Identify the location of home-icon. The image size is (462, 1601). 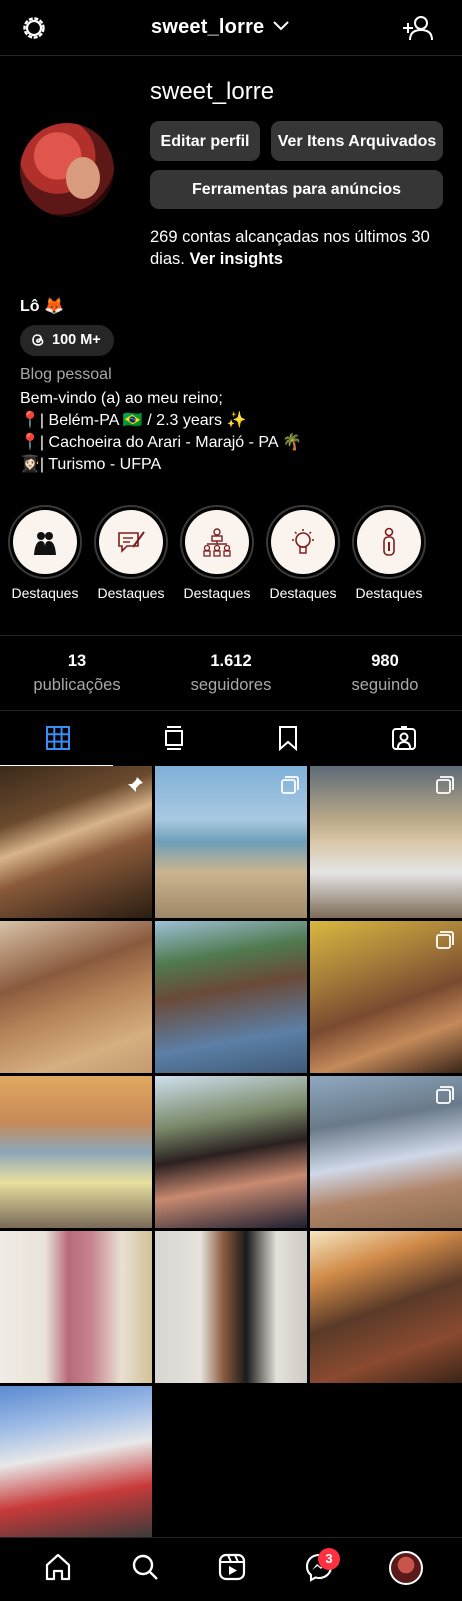
(58, 1567).